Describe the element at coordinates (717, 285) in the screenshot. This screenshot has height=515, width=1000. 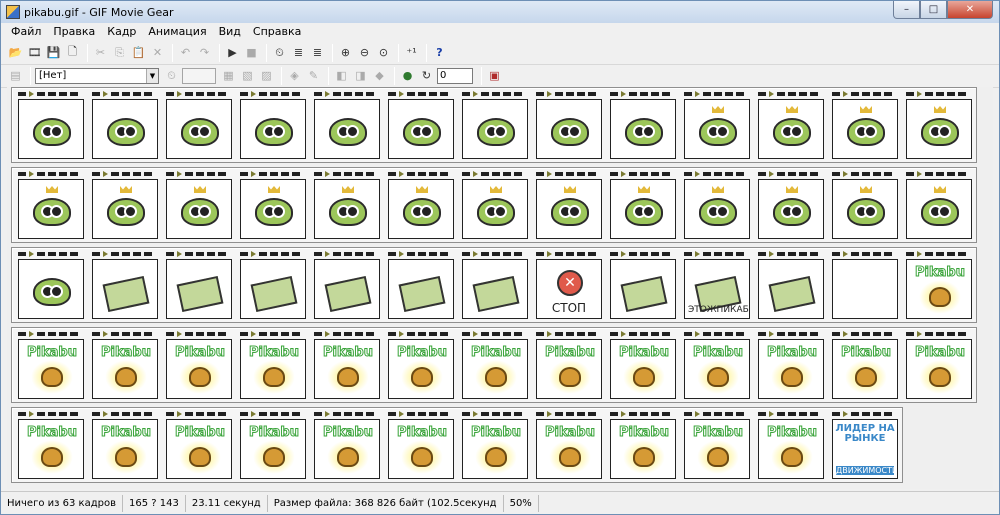
I see `frame-thumbnail: ЭТОЖПИКАБУ` at that location.